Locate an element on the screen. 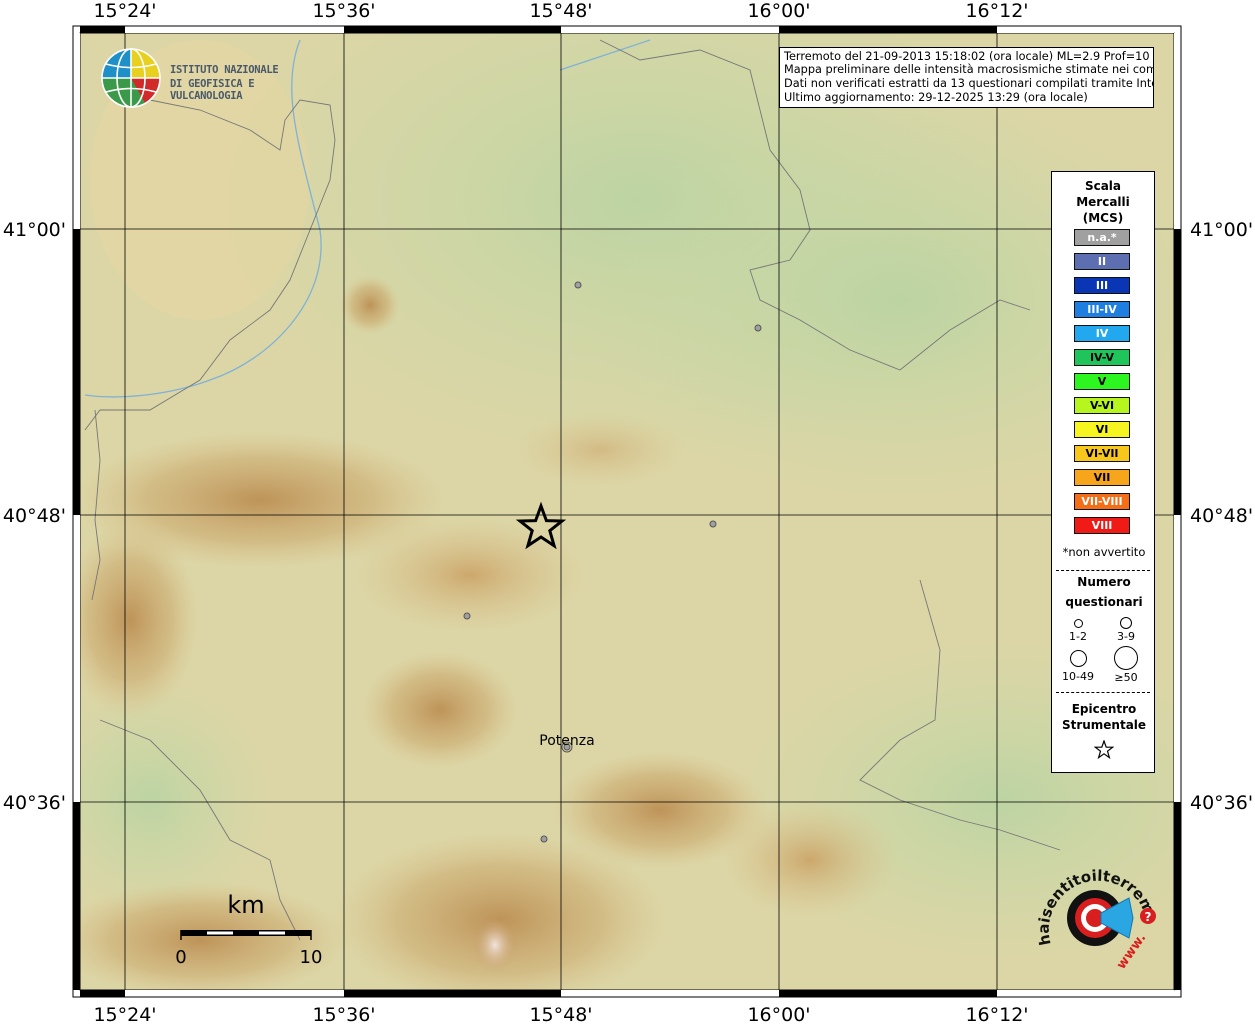 The width and height of the screenshot is (1255, 1024). city-label: Potenza is located at coordinates (566, 741).